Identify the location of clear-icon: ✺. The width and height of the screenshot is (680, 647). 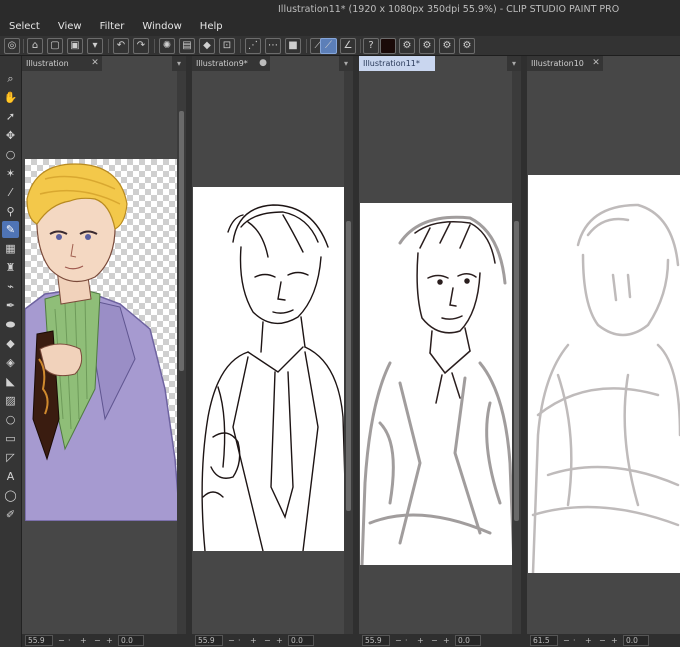
(167, 46).